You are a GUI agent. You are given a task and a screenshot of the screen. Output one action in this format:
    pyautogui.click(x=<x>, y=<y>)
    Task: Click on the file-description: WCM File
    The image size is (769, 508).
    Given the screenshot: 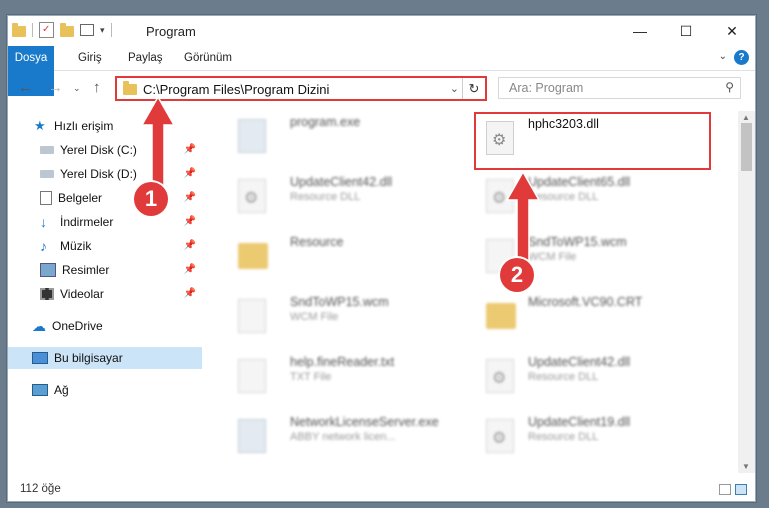 What is the action you would take?
    pyautogui.click(x=314, y=317)
    